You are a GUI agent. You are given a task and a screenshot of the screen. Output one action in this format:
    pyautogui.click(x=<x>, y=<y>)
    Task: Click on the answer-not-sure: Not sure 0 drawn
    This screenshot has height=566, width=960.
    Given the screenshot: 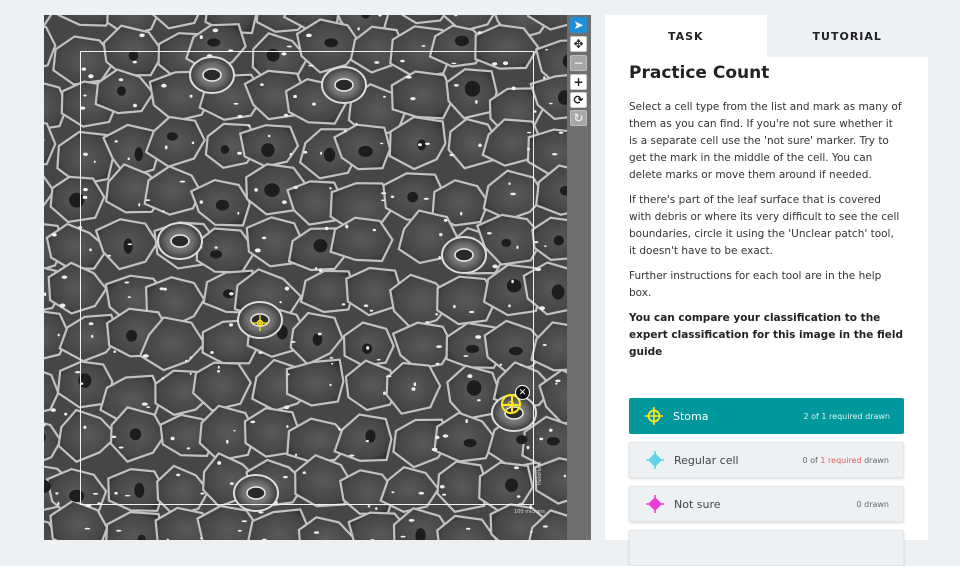 What is the action you would take?
    pyautogui.click(x=766, y=504)
    